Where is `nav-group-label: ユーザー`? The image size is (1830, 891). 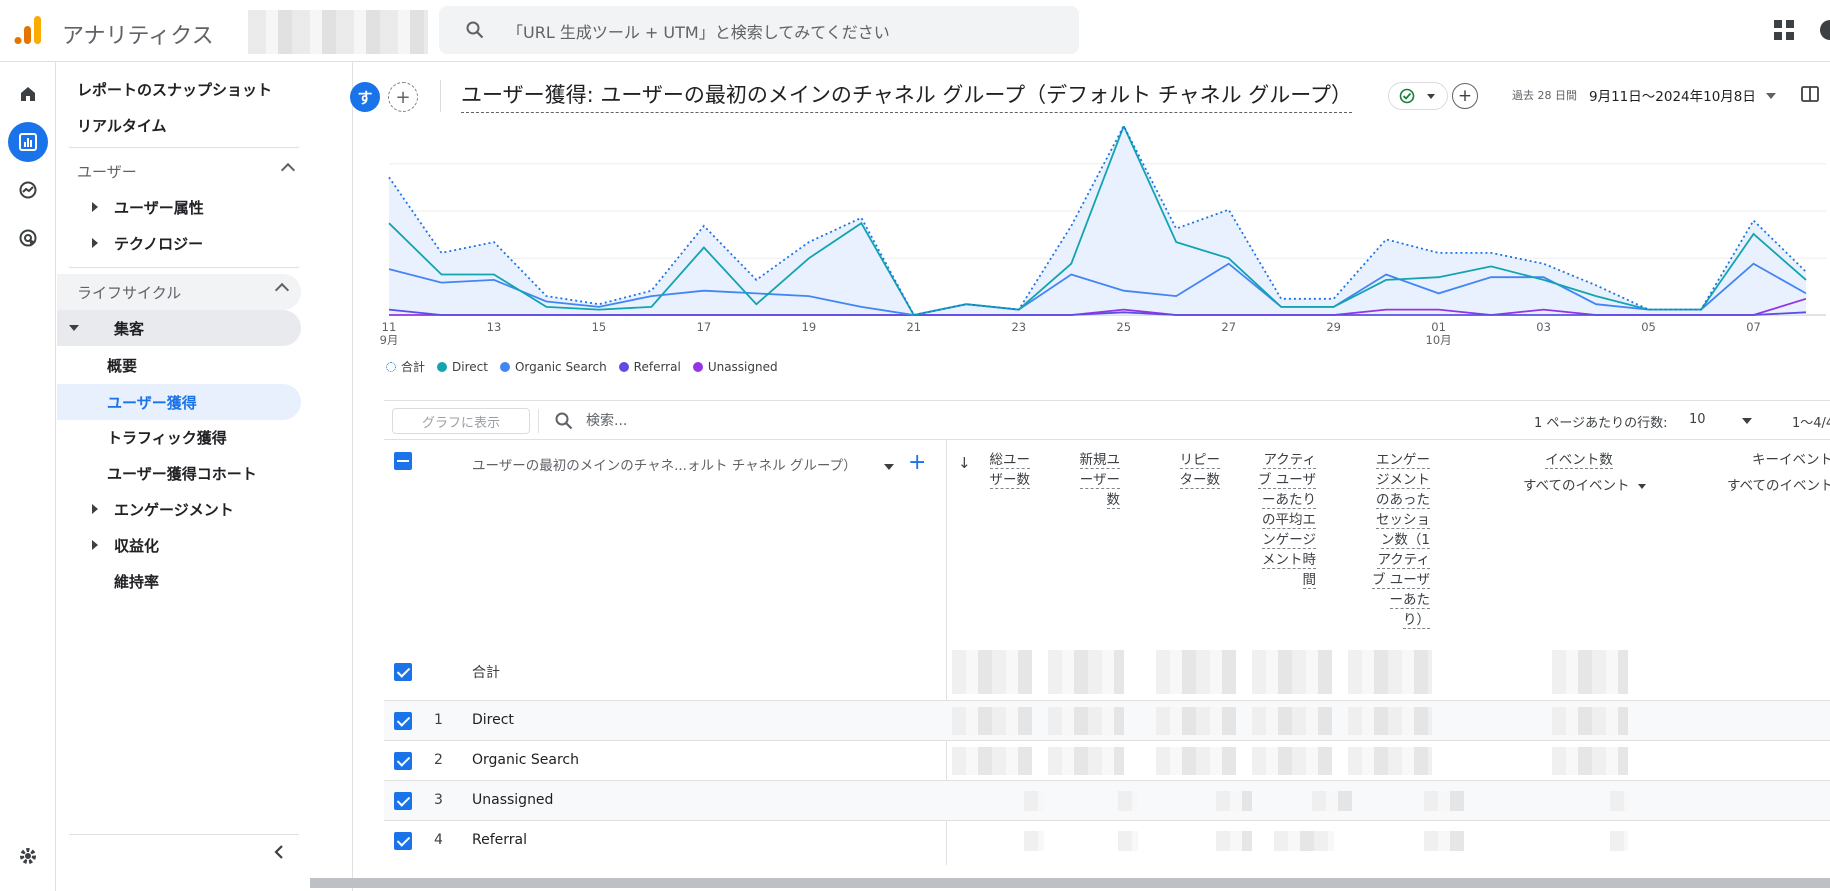 nav-group-label: ユーザー is located at coordinates (107, 171).